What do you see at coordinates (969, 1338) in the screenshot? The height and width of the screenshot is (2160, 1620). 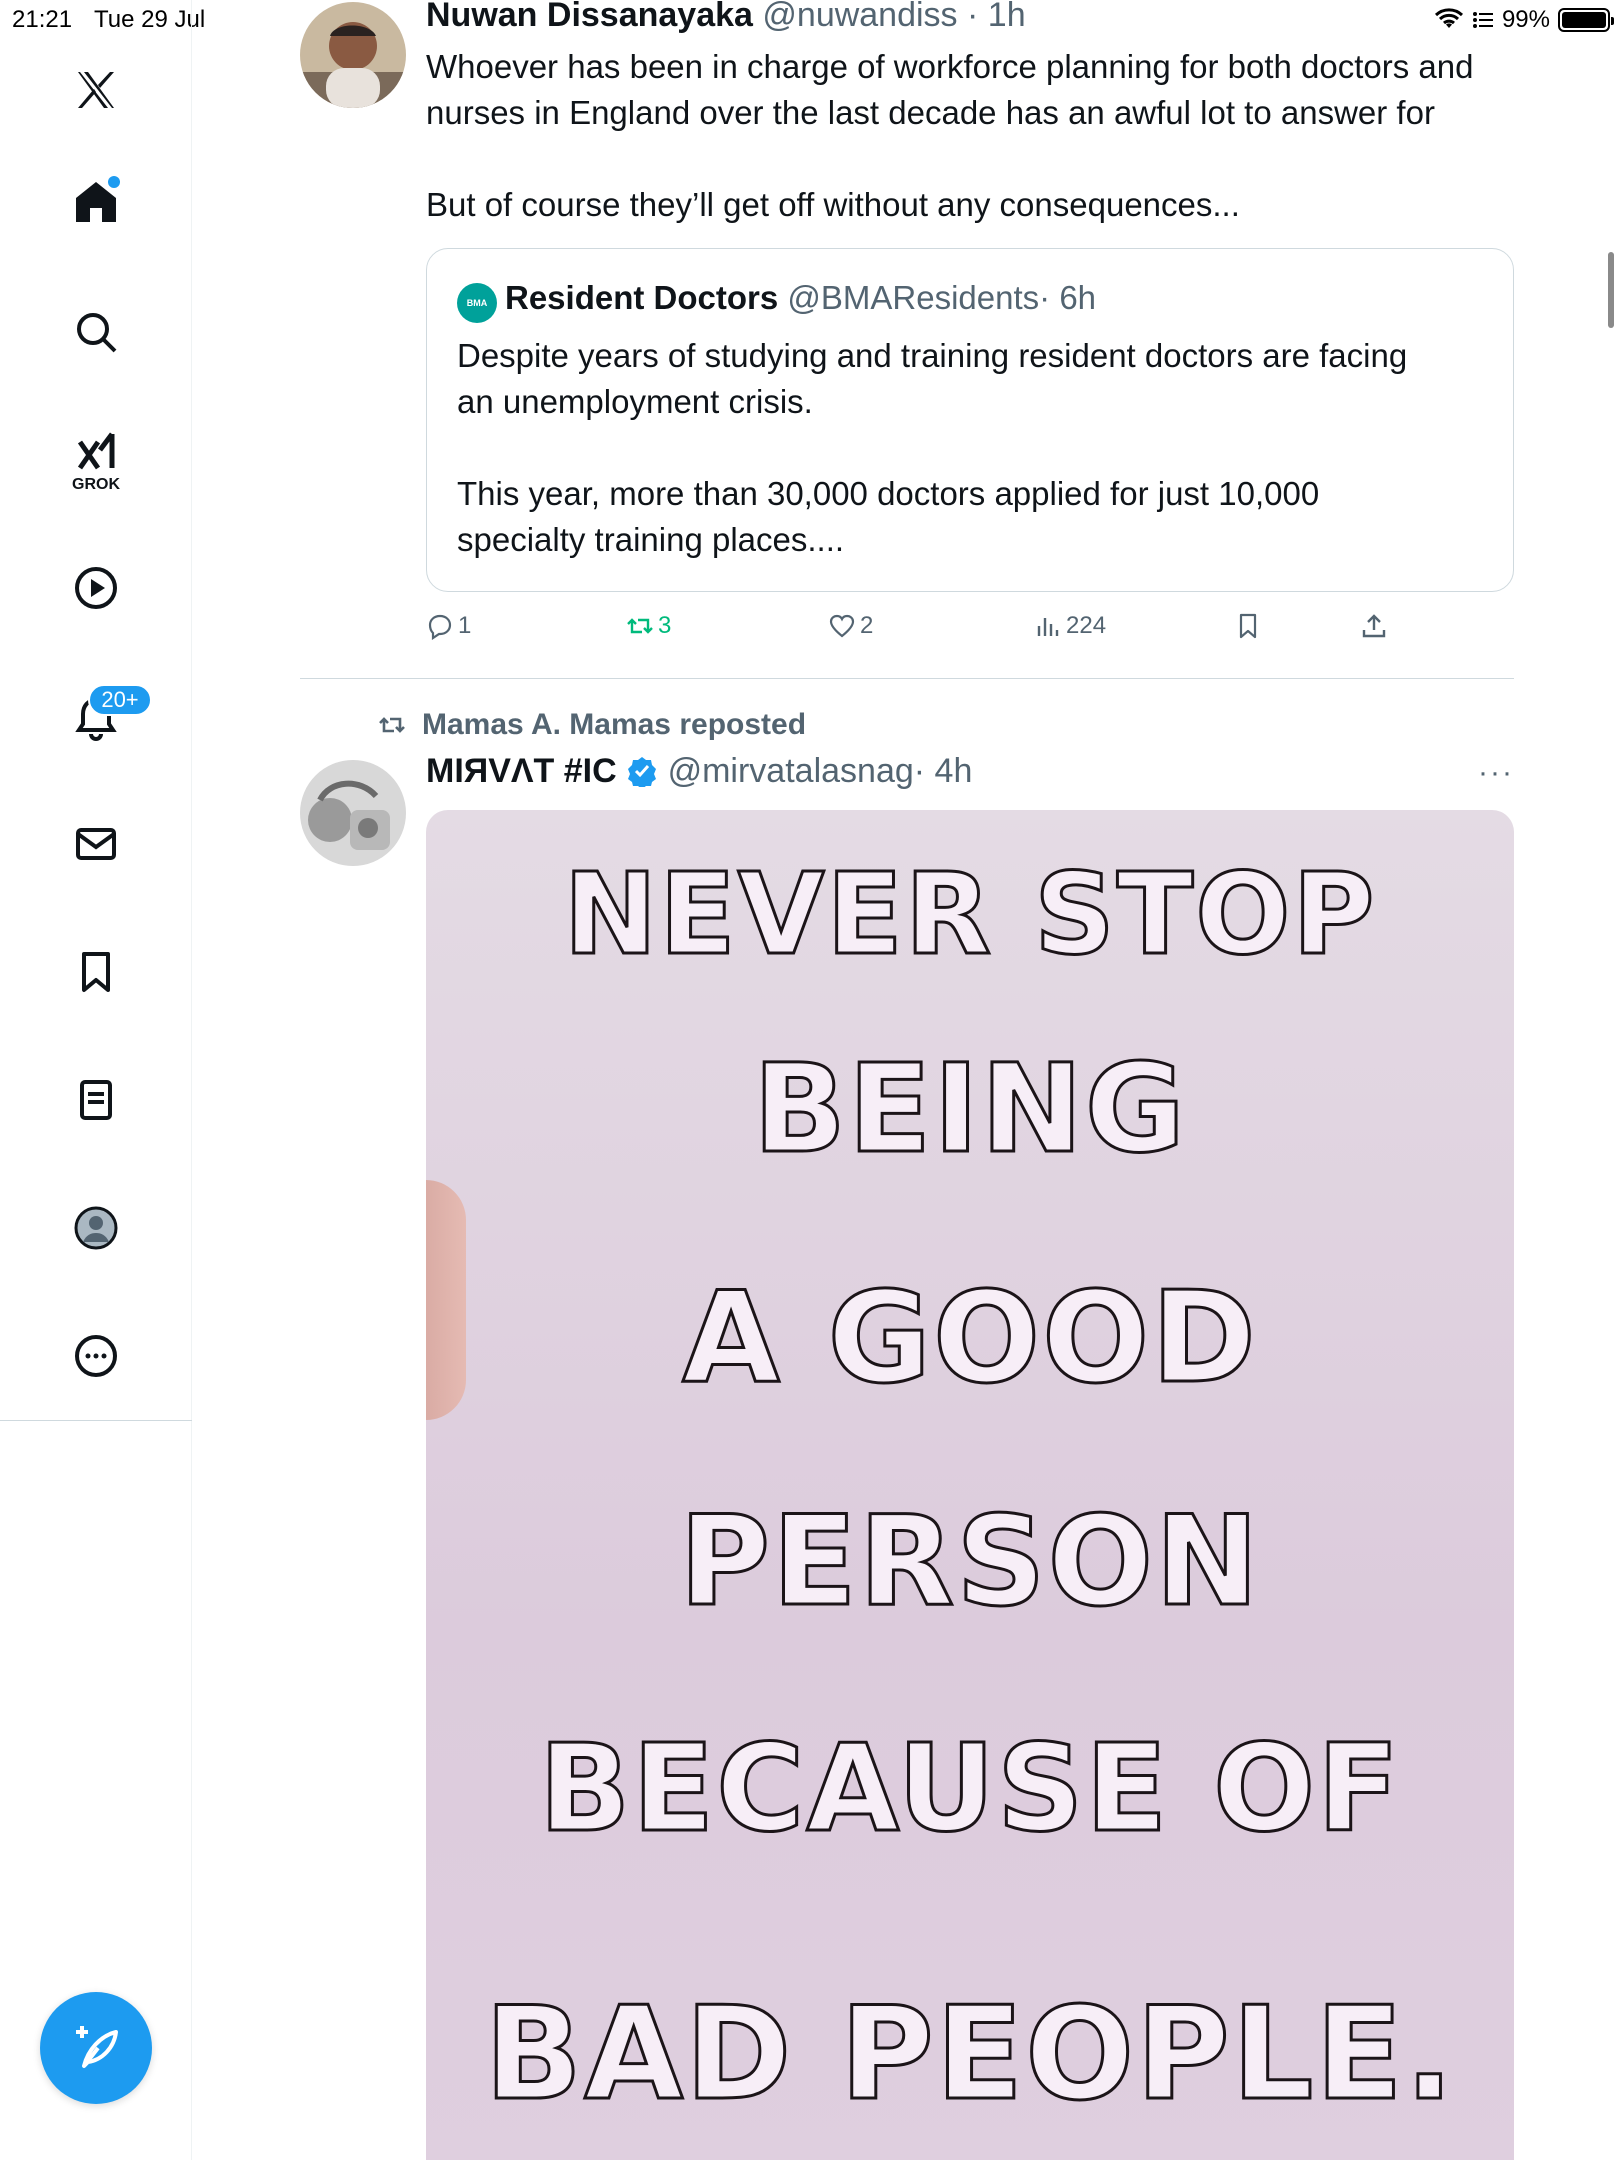 I see `image-text-line: A GOOD` at bounding box center [969, 1338].